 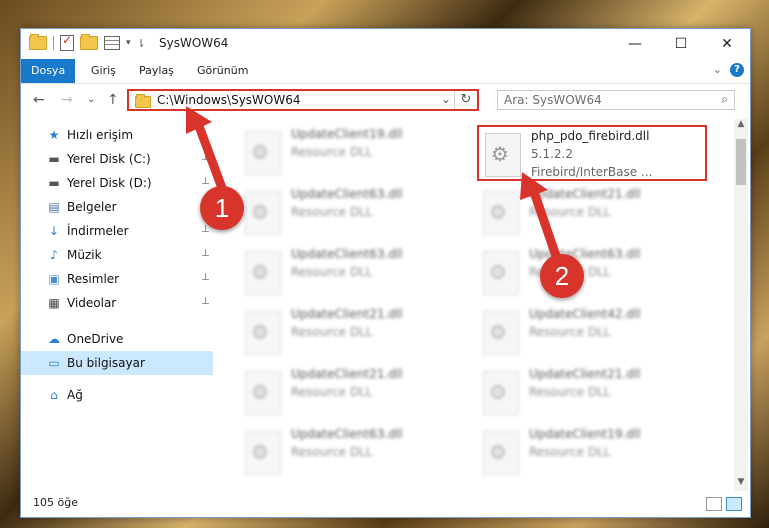 What do you see at coordinates (373, 183) in the screenshot?
I see `annotation-arrows` at bounding box center [373, 183].